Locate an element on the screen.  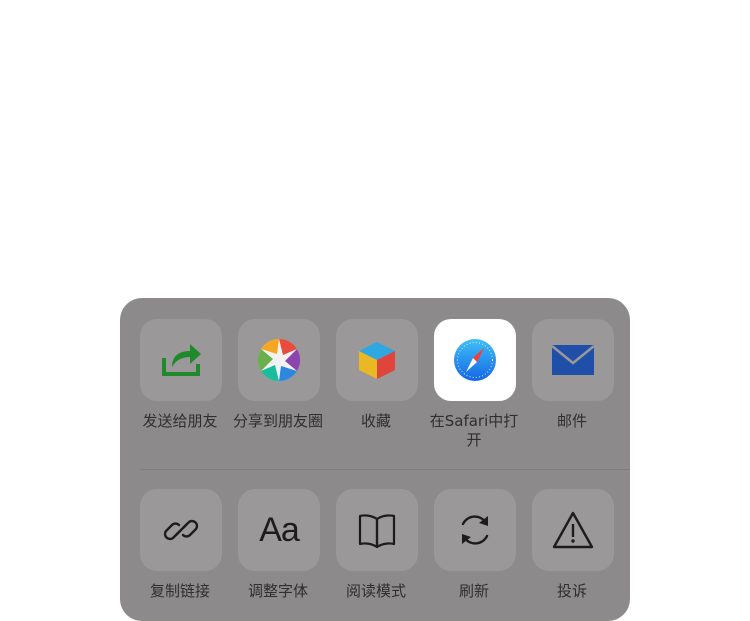
favorite-cube-icon is located at coordinates (377, 360).